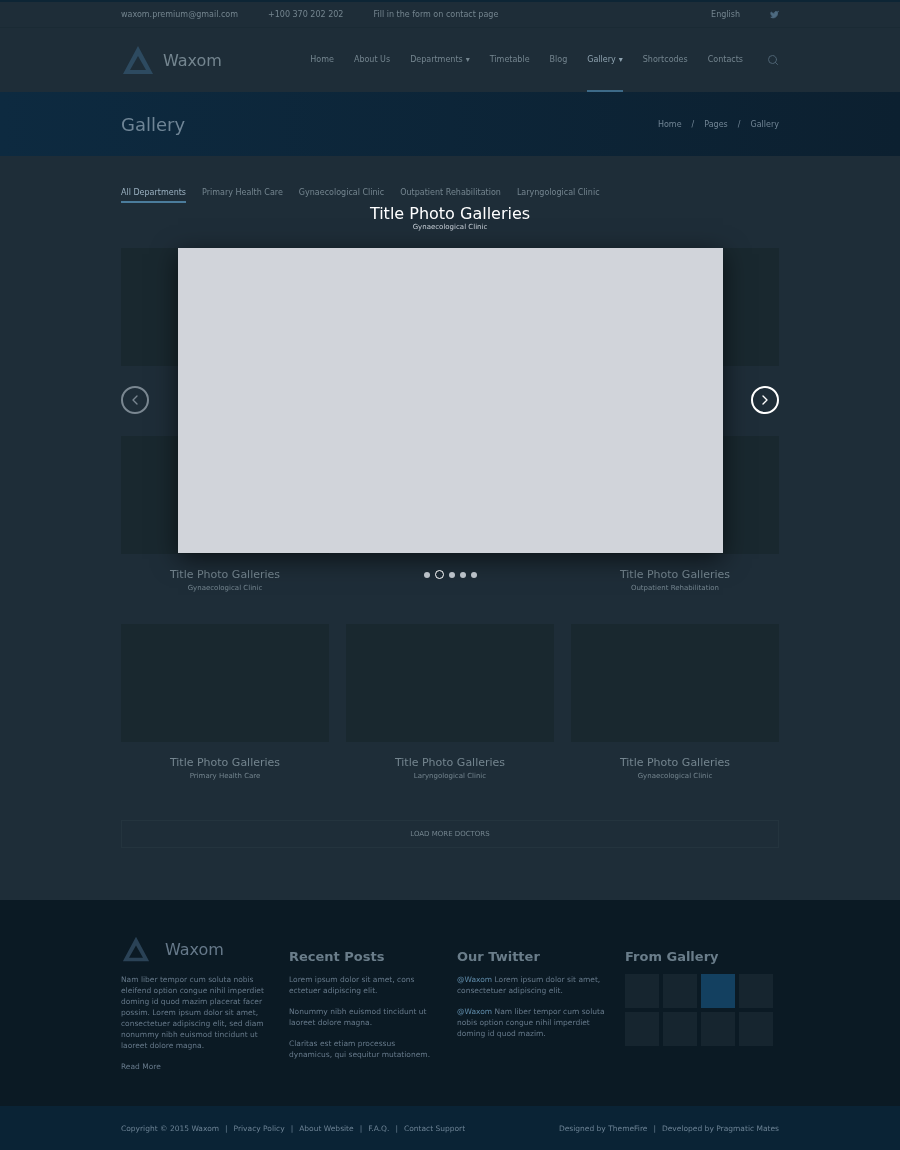 The height and width of the screenshot is (1150, 900). I want to click on filter-tab: All Departments, so click(154, 194).